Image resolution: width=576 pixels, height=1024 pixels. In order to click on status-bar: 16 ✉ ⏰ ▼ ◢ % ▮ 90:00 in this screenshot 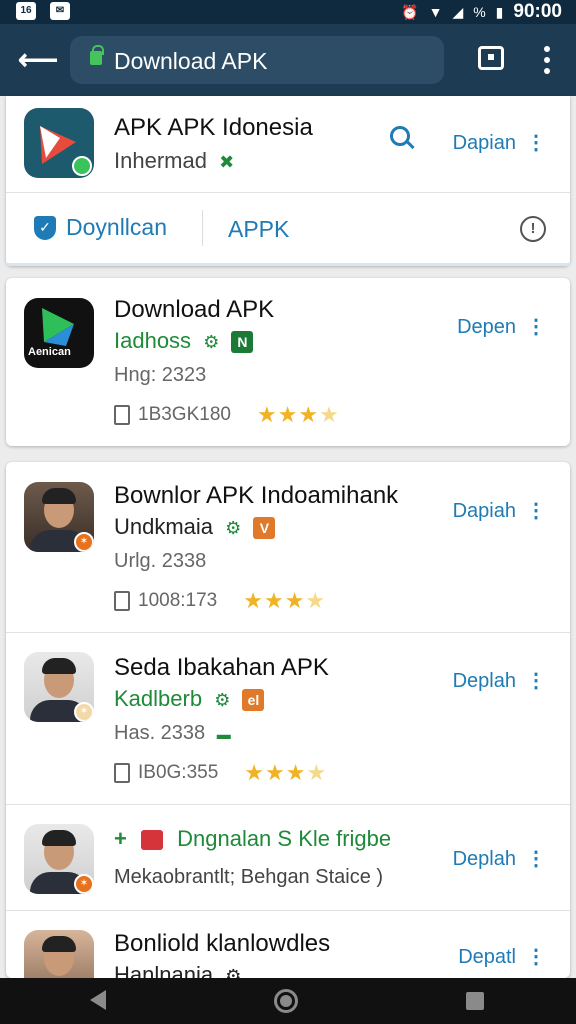, I will do `click(288, 12)`.